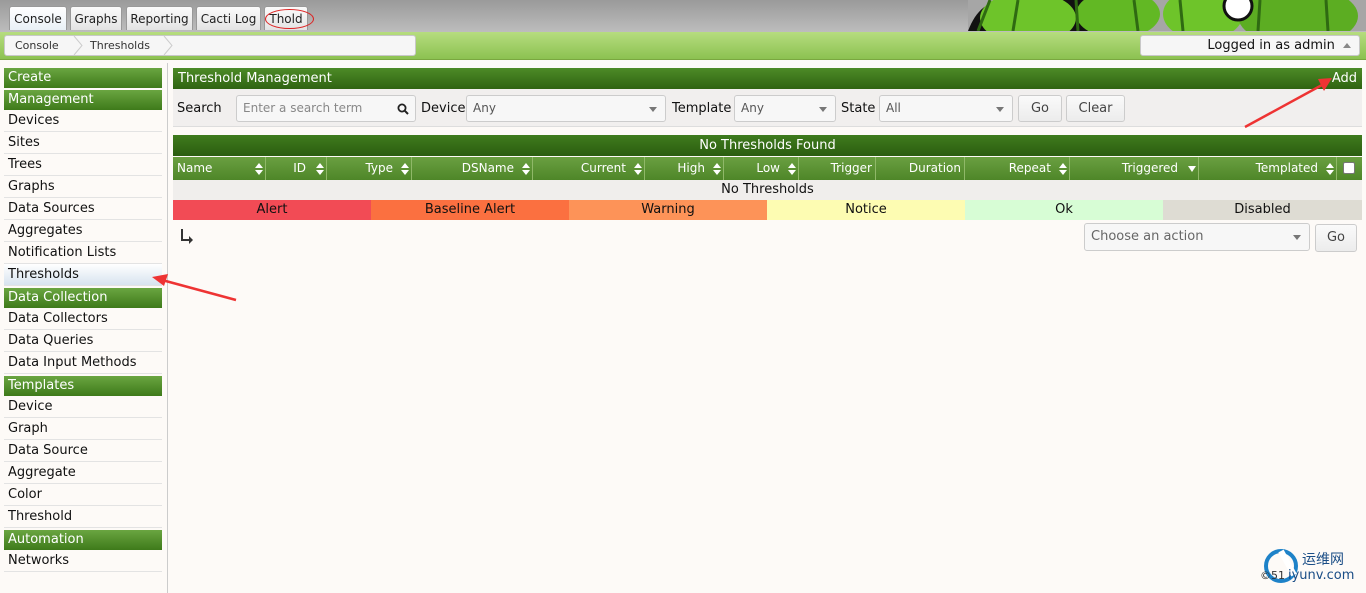  I want to click on col-templated: Templated, so click(1268, 168).